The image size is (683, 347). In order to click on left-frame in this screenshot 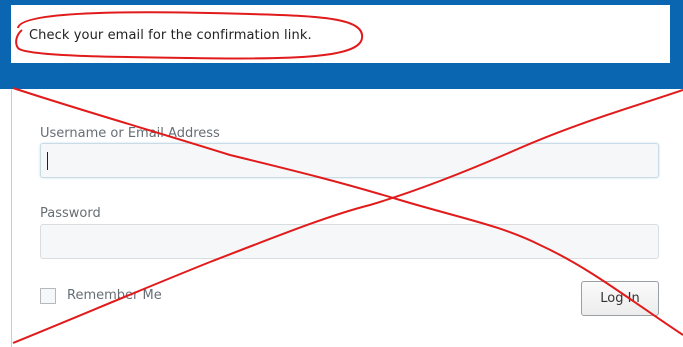, I will do `click(5, 31)`.